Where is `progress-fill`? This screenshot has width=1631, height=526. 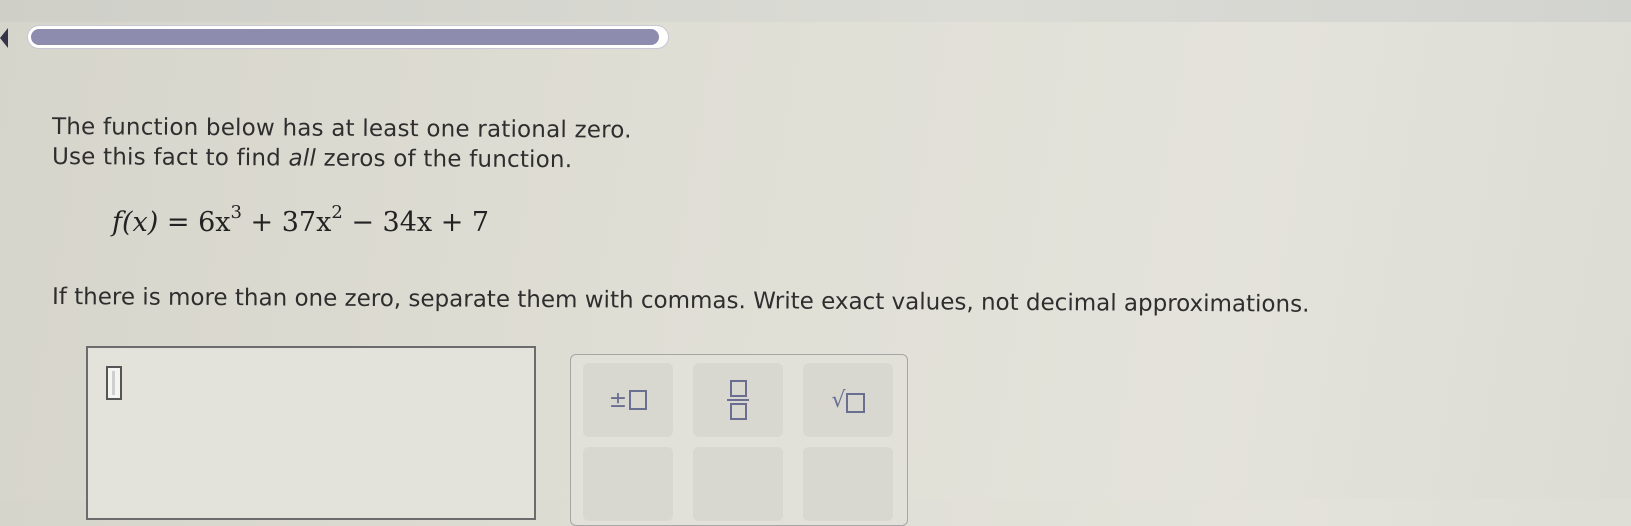 progress-fill is located at coordinates (345, 37).